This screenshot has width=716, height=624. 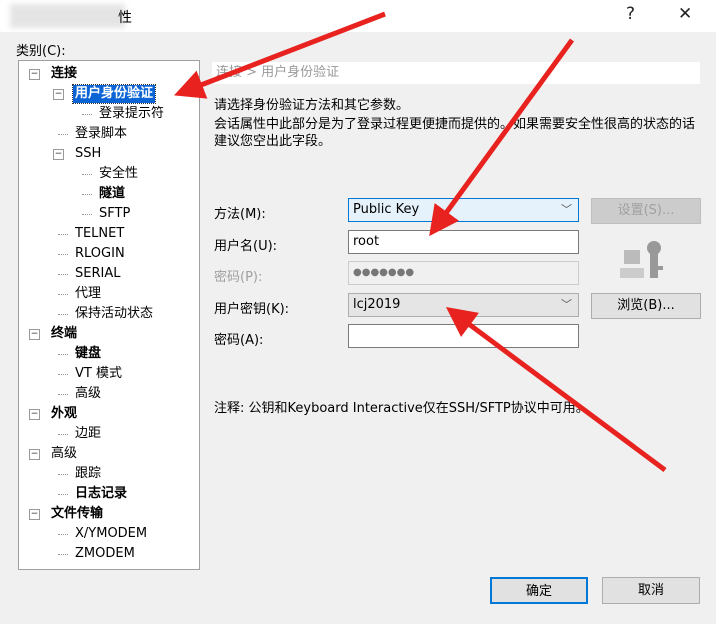 I want to click on cancel-button: 取消, so click(x=651, y=590).